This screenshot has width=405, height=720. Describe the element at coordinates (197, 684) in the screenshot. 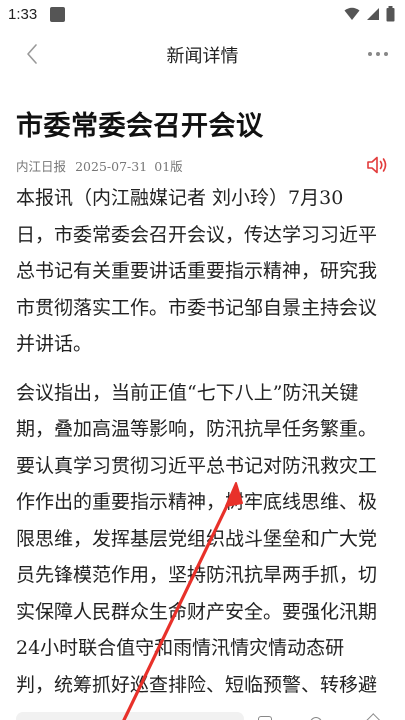

I see `paragraph-line: 判，统筹抓好巡查排险、短临预警、转移避` at that location.